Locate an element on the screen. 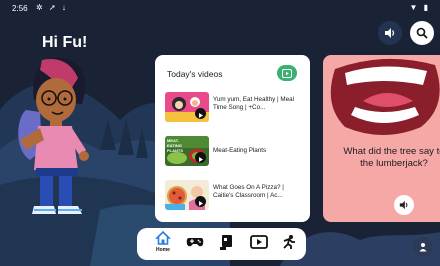 The image size is (440, 266). settings-status-icon: ✲ is located at coordinates (40, 7).